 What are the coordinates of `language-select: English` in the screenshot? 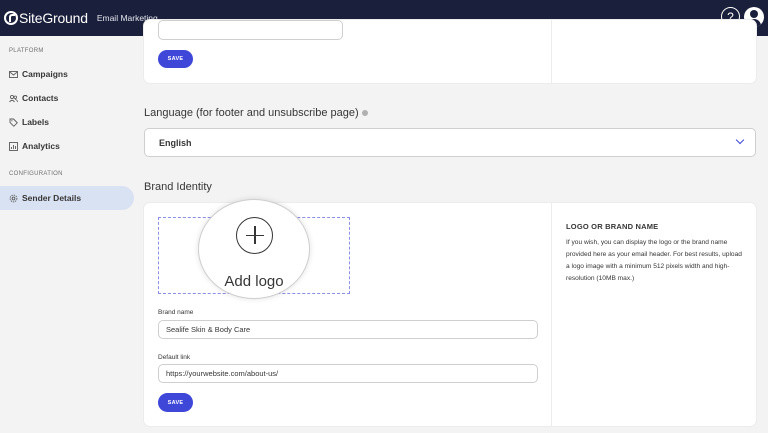 It's located at (450, 142).